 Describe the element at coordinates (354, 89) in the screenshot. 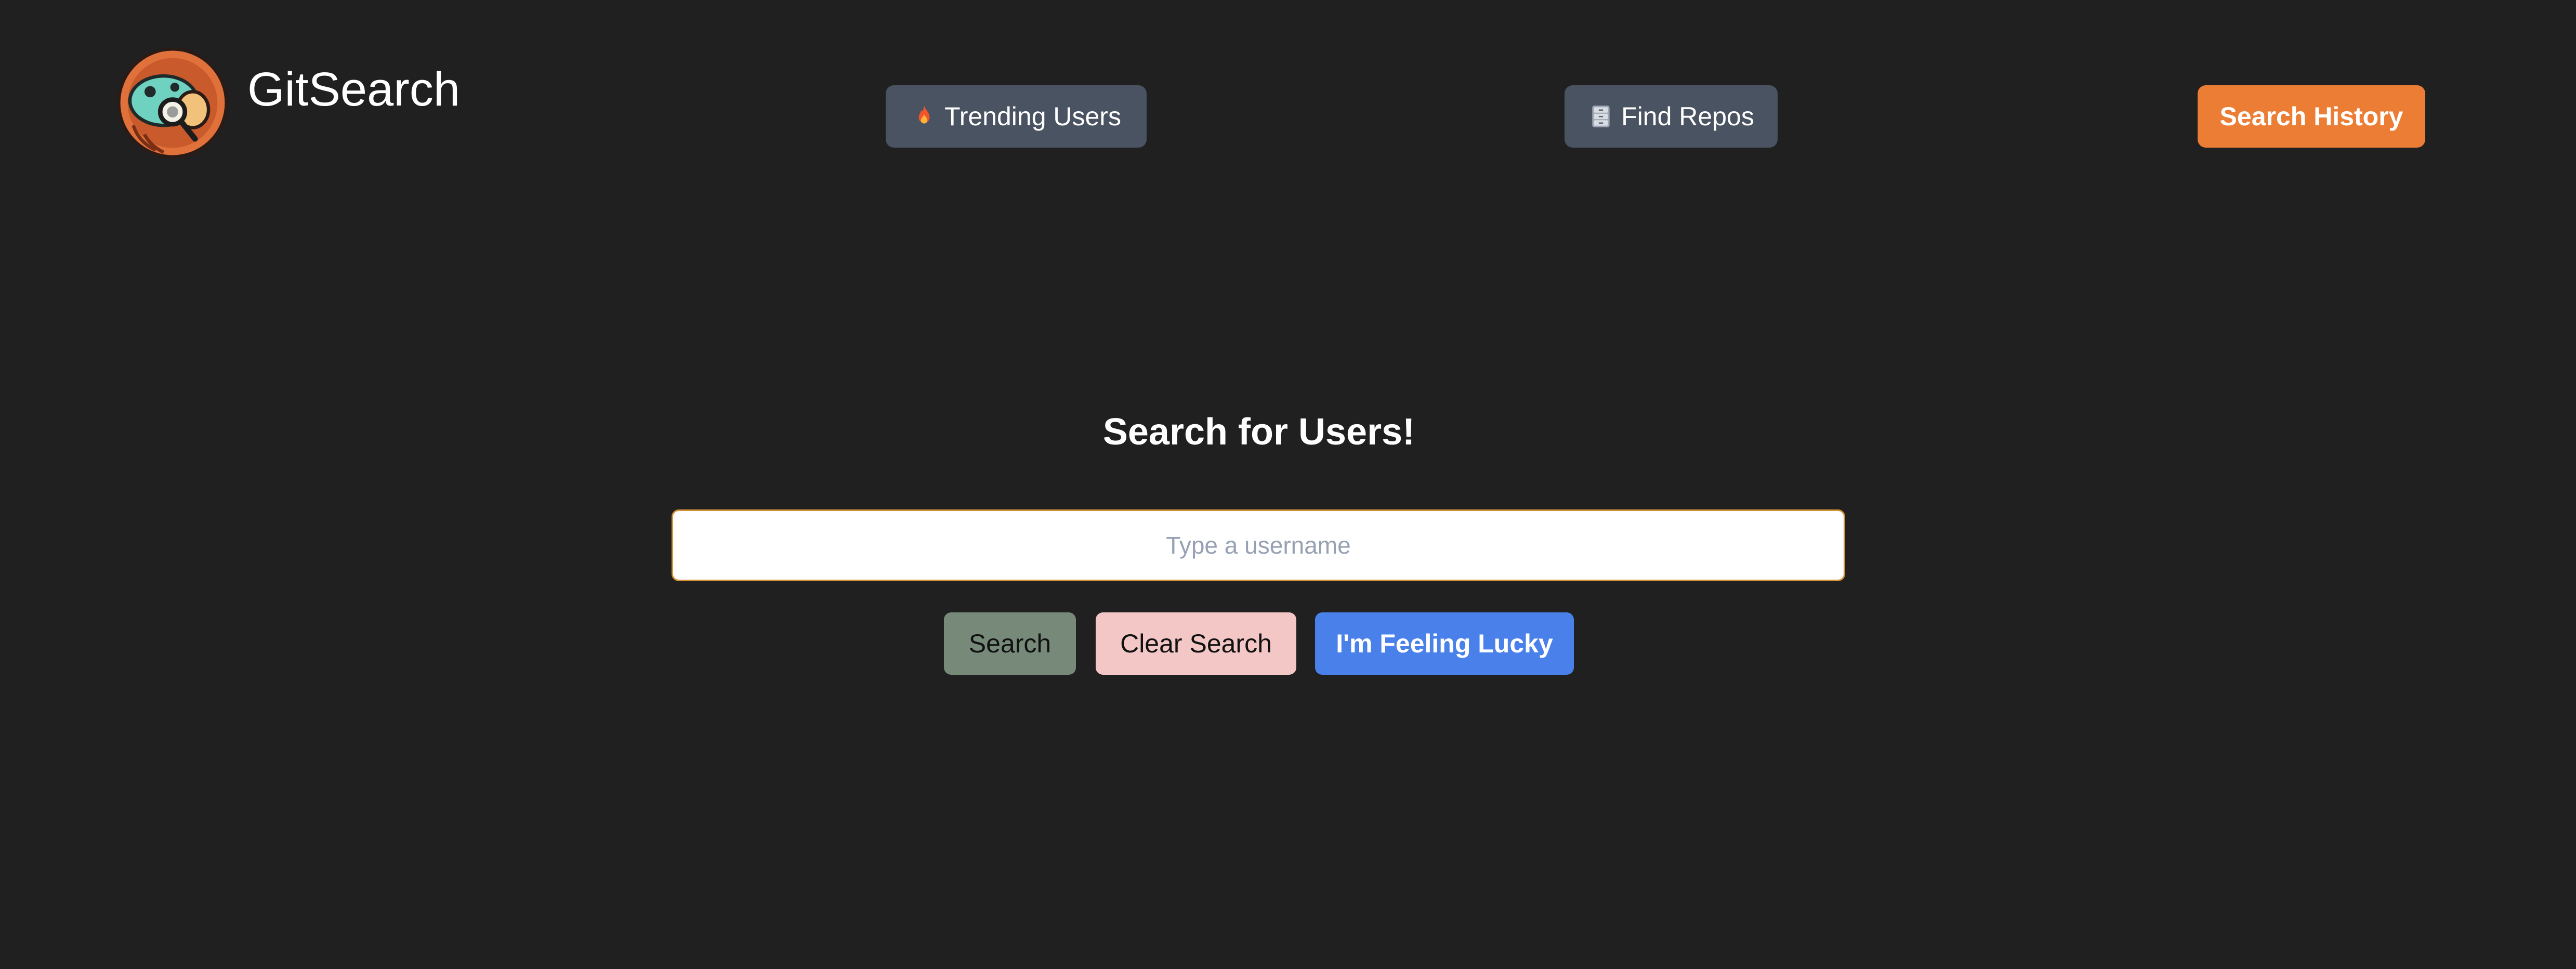

I see `app-title: GitSearch` at that location.